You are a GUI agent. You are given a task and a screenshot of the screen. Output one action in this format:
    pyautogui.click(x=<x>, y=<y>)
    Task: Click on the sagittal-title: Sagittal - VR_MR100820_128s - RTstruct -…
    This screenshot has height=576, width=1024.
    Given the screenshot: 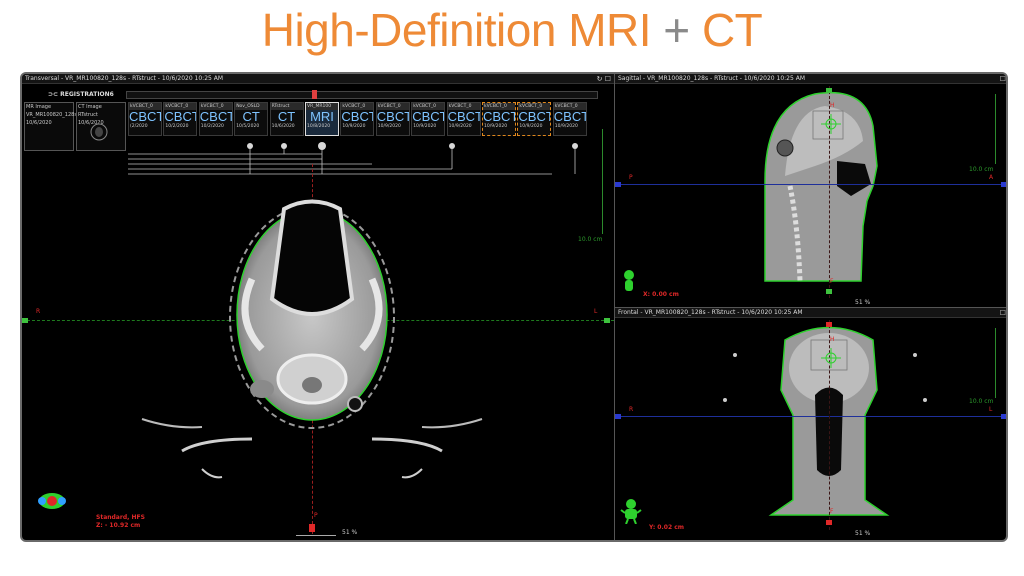 What is the action you would take?
    pyautogui.click(x=712, y=78)
    